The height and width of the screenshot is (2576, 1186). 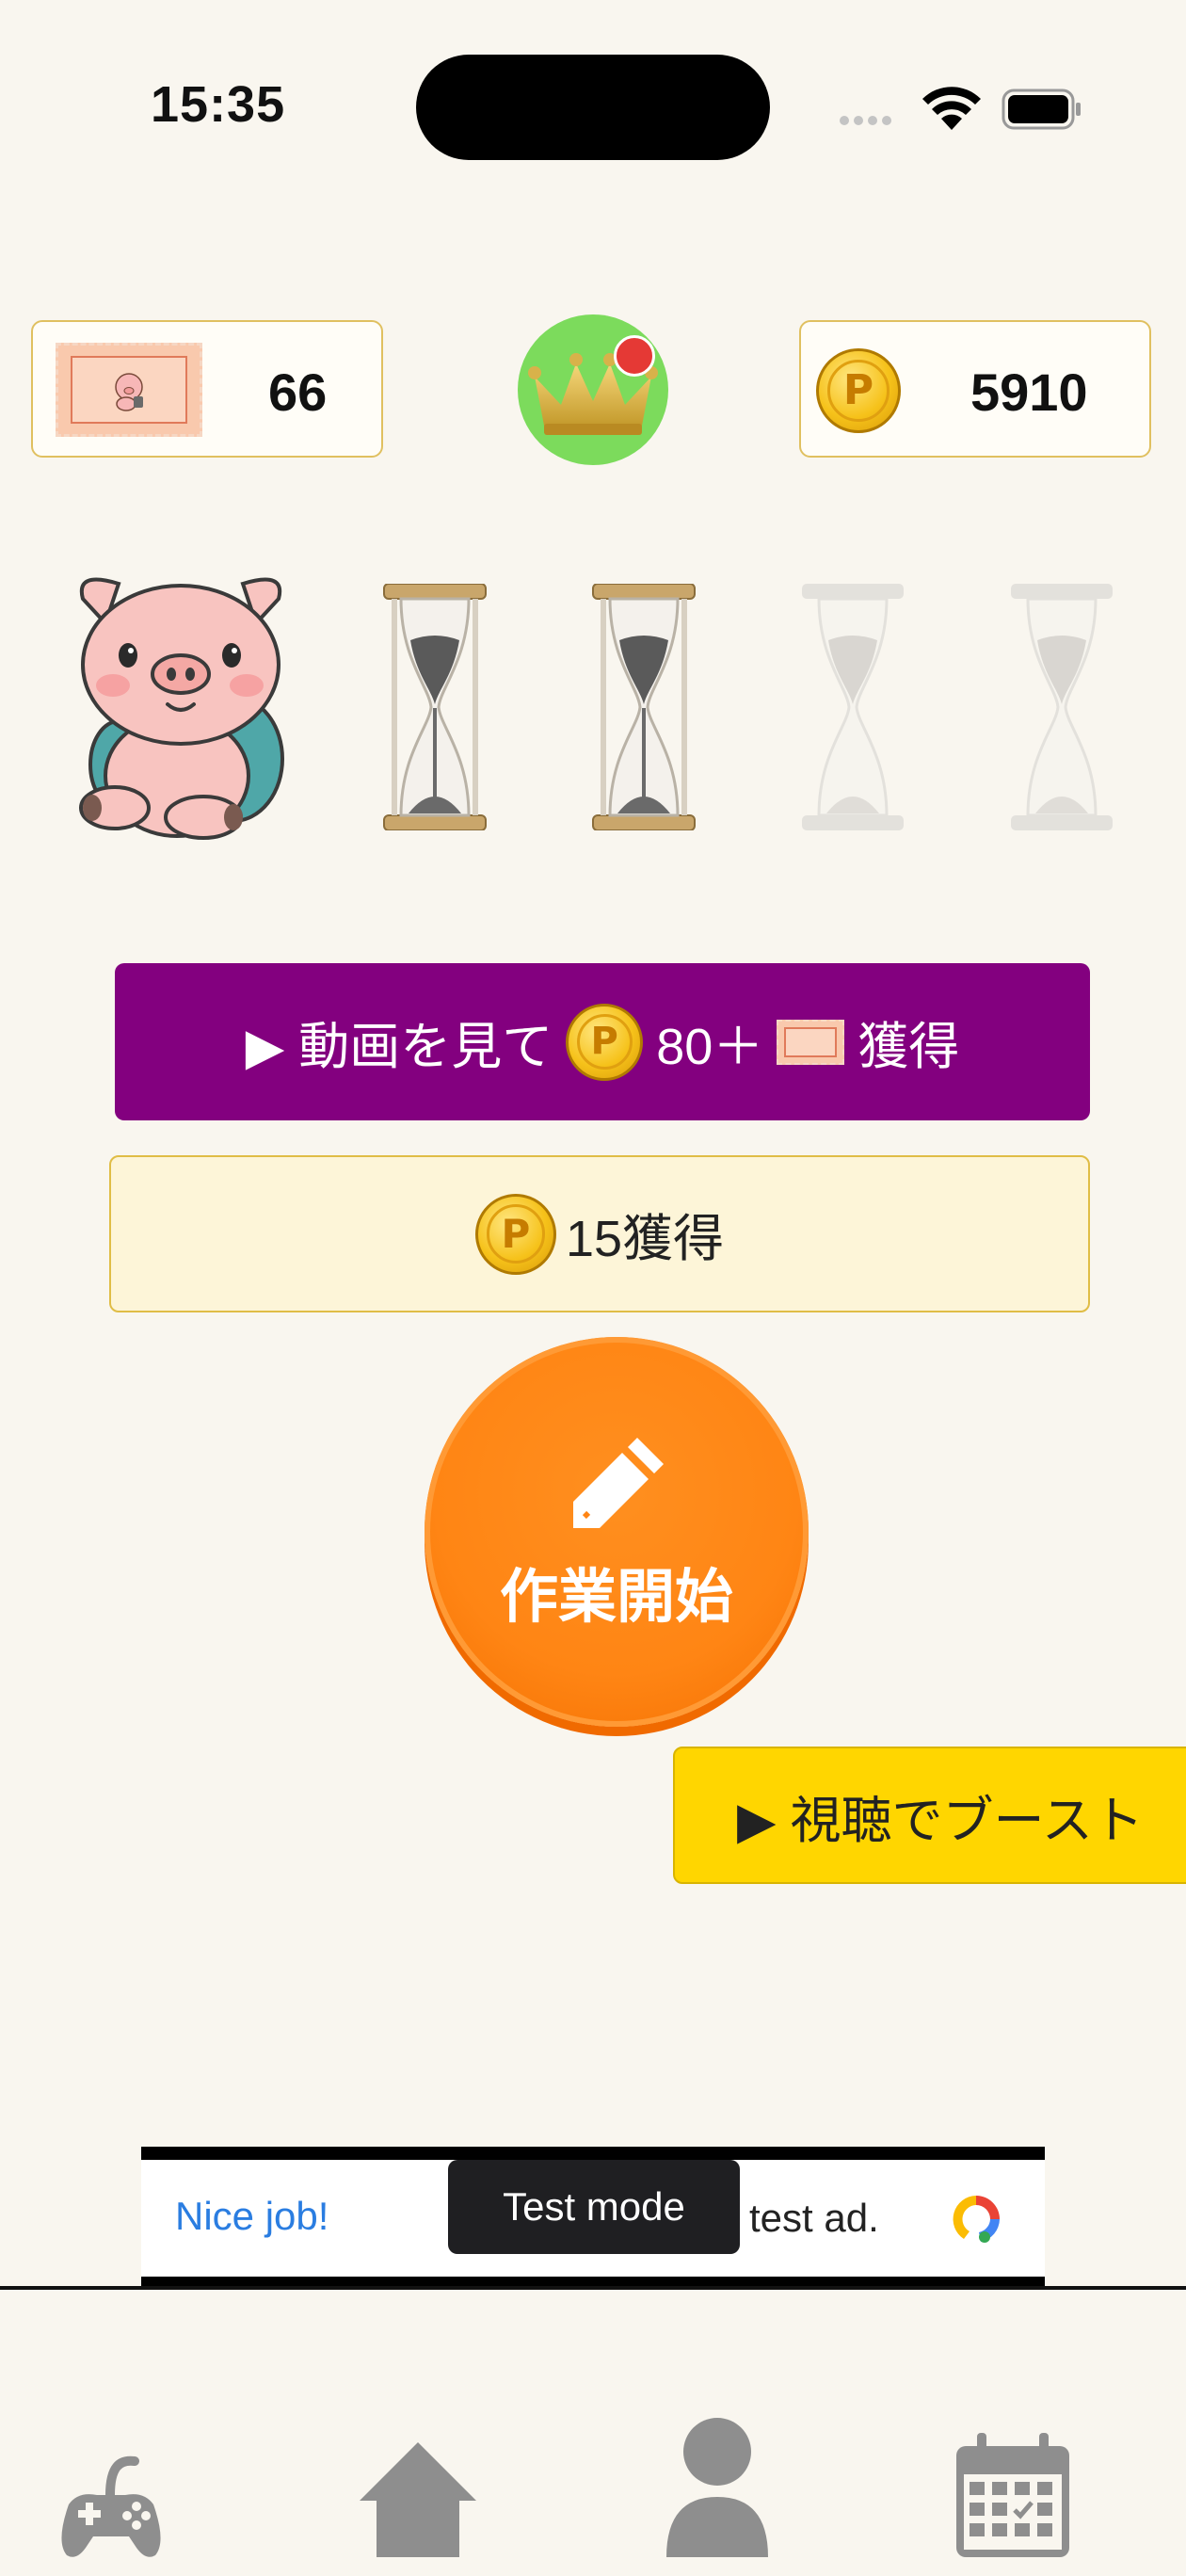 What do you see at coordinates (298, 392) in the screenshot?
I see `ticket-count: 66` at bounding box center [298, 392].